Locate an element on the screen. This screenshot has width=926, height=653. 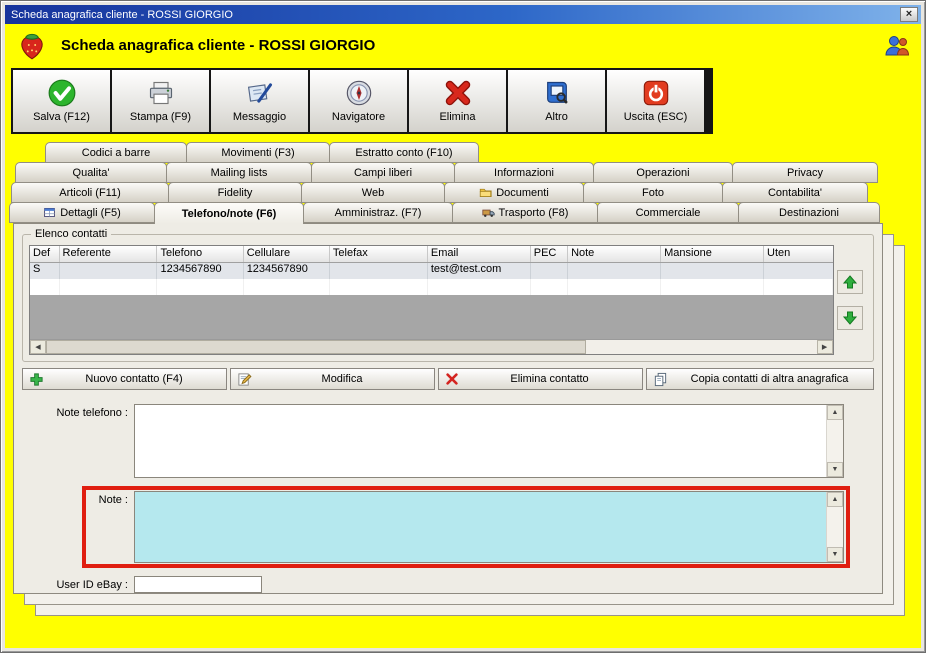
message-icon is located at coordinates (260, 93).